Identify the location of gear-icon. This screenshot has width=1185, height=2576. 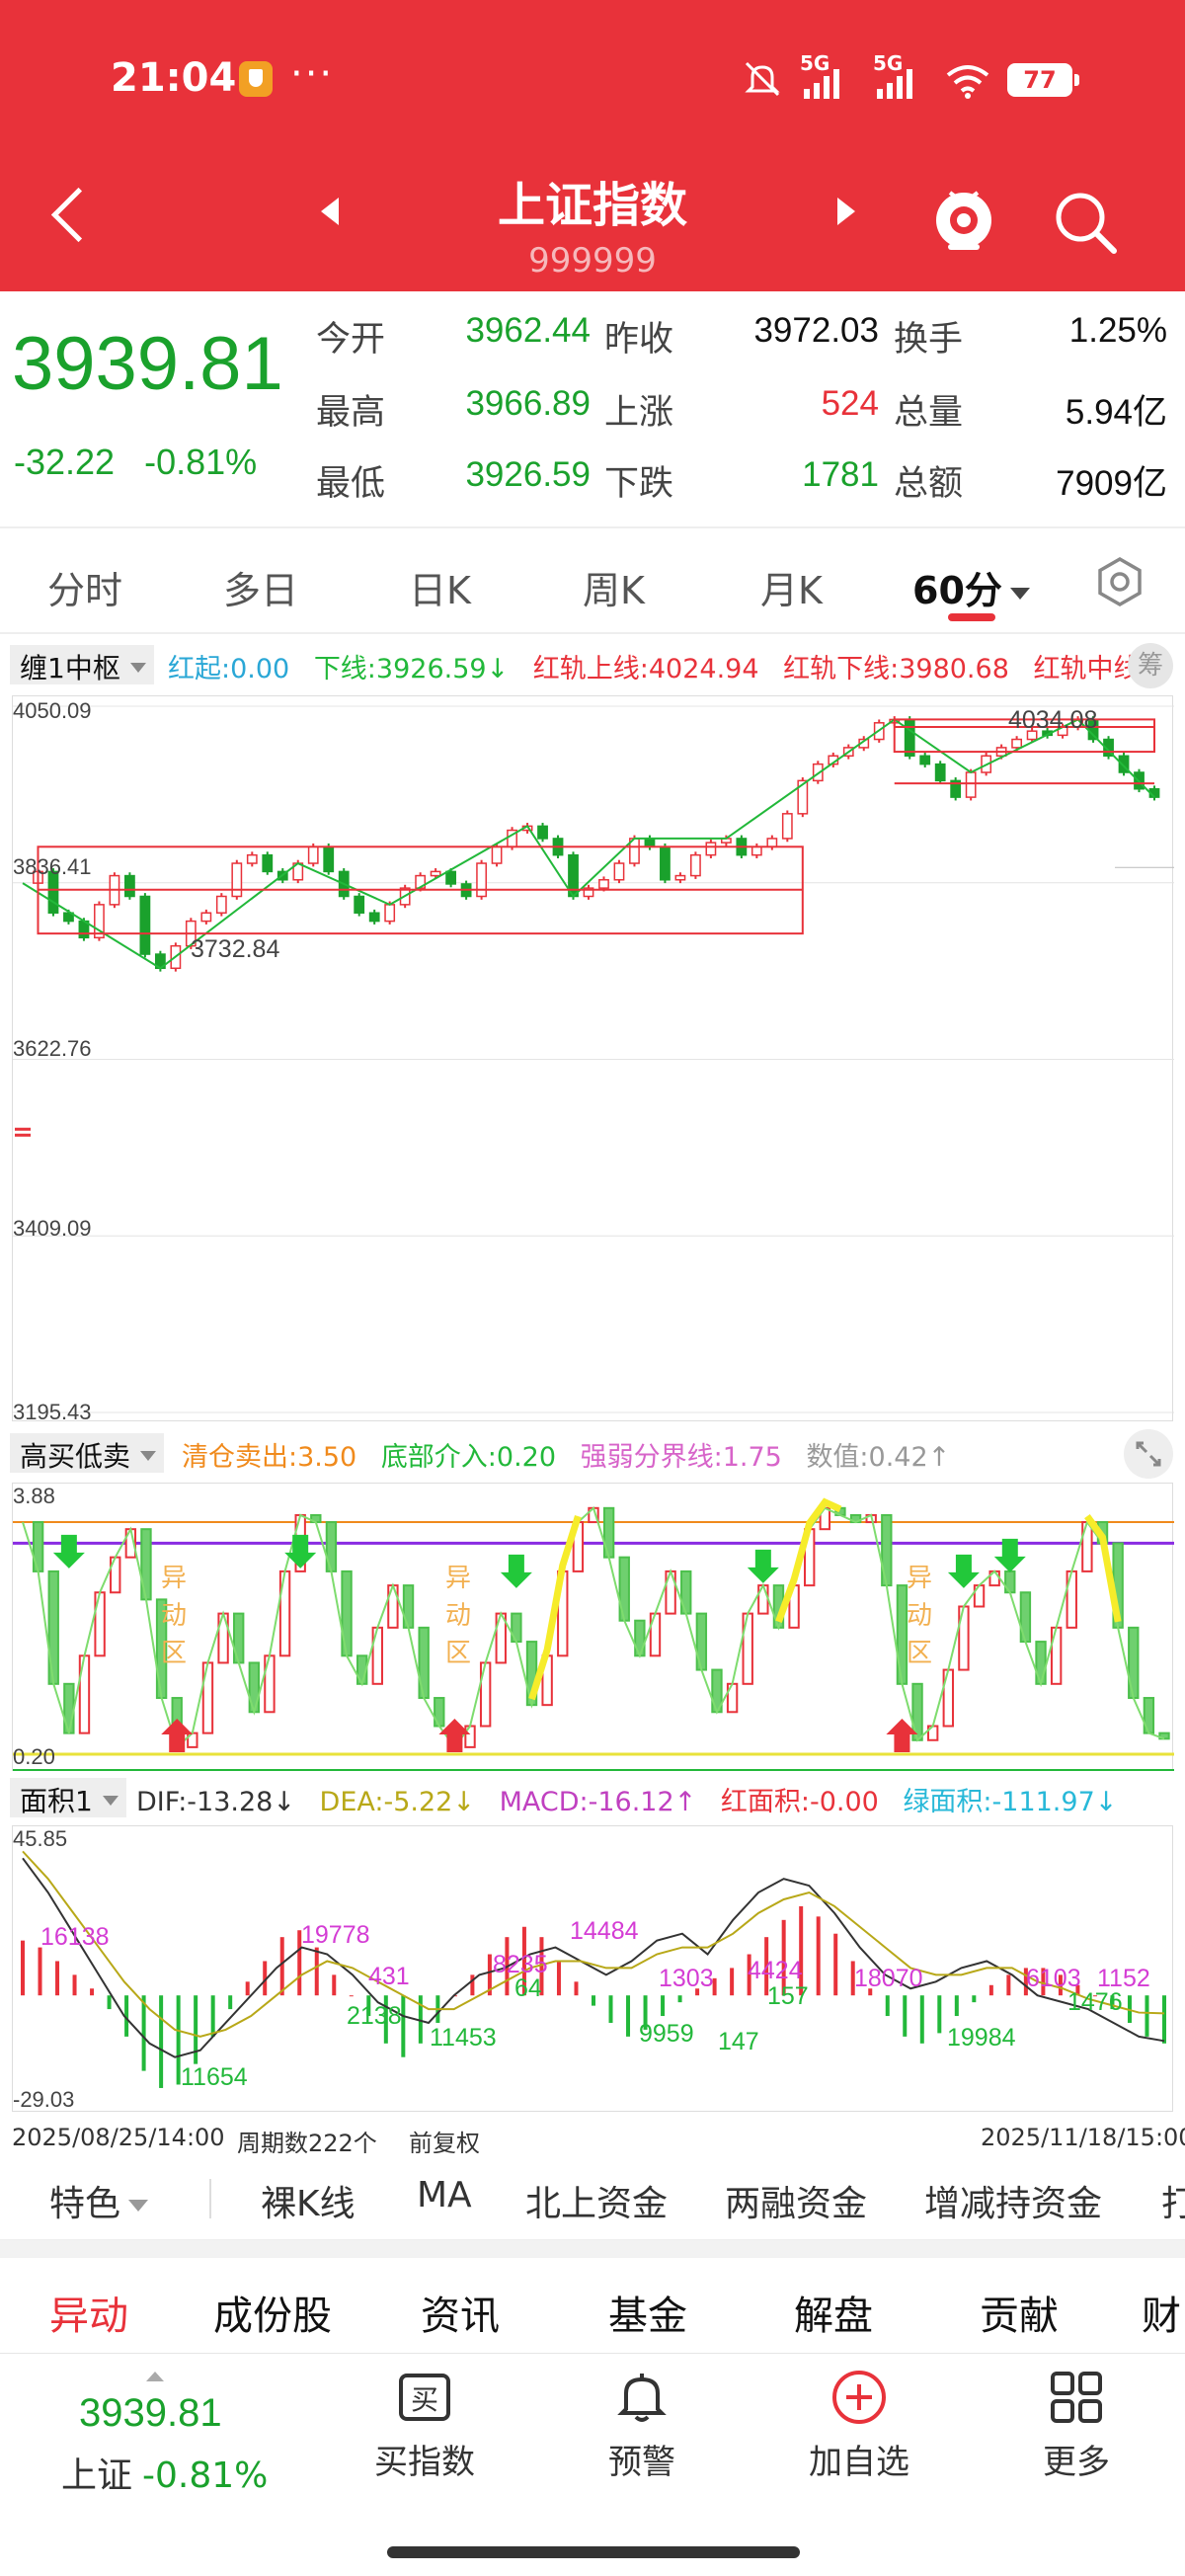
(1120, 581).